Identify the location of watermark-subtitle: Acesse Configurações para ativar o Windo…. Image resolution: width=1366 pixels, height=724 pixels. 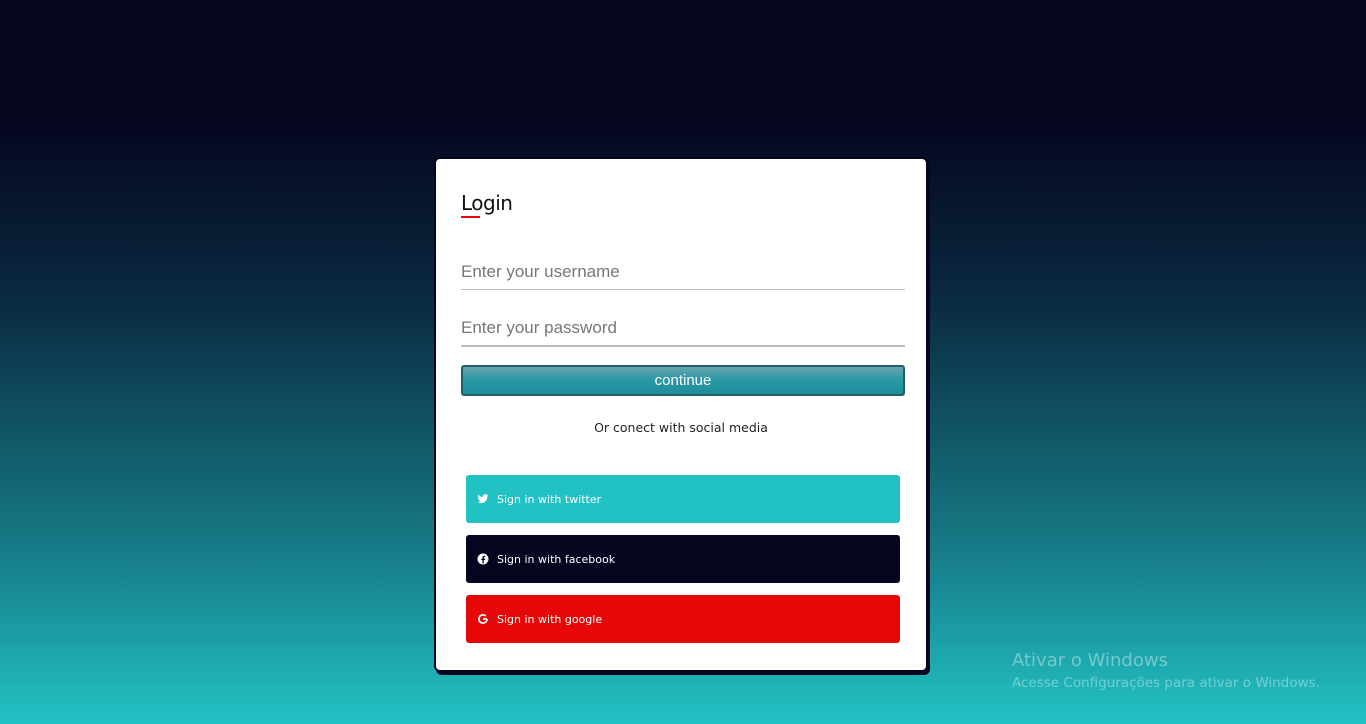
(1166, 683).